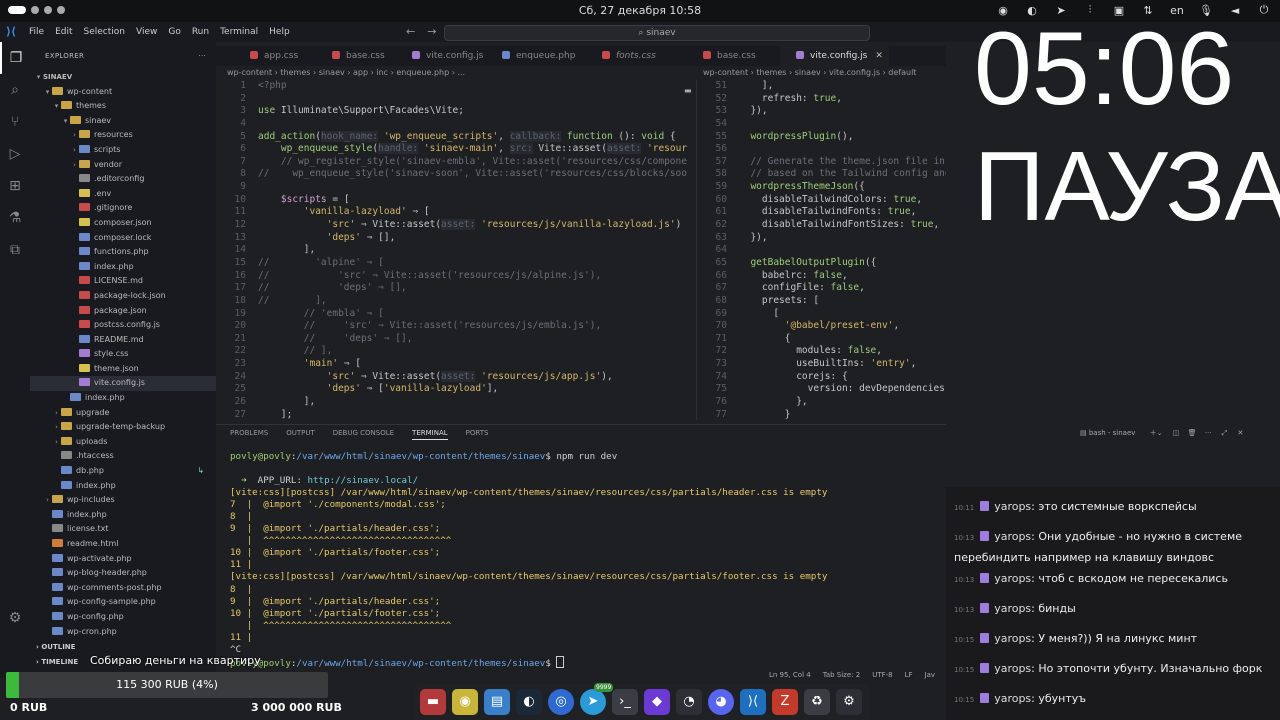 The image size is (1280, 720). Describe the element at coordinates (842, 314) in the screenshot. I see `code-line: [` at that location.